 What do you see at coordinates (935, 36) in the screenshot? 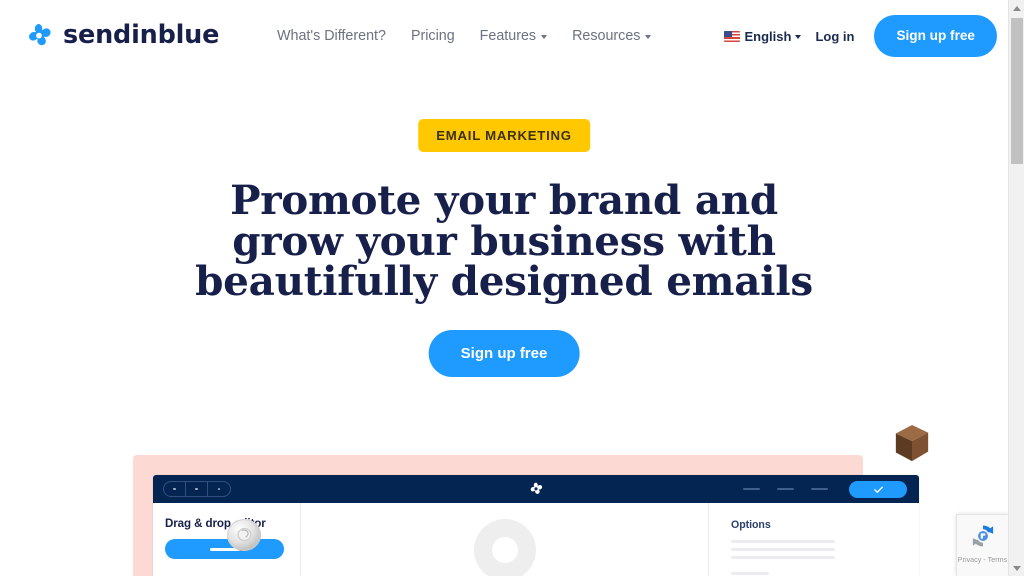
I see `signup-button-header: Sign up free` at bounding box center [935, 36].